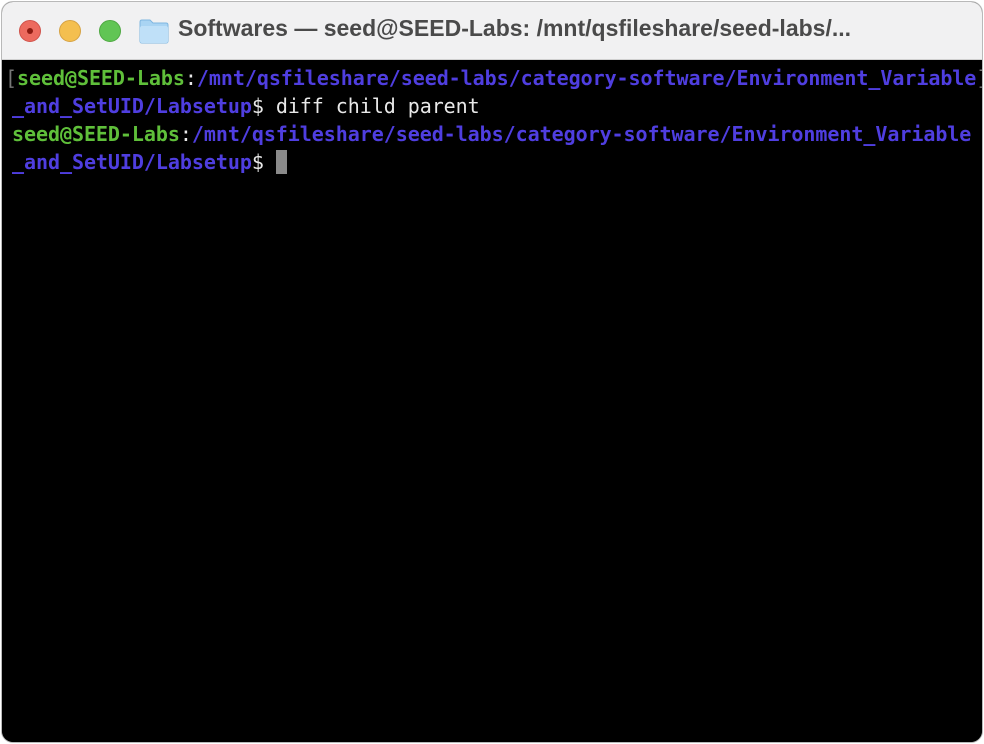  I want to click on mark-close: ], so click(979, 78).